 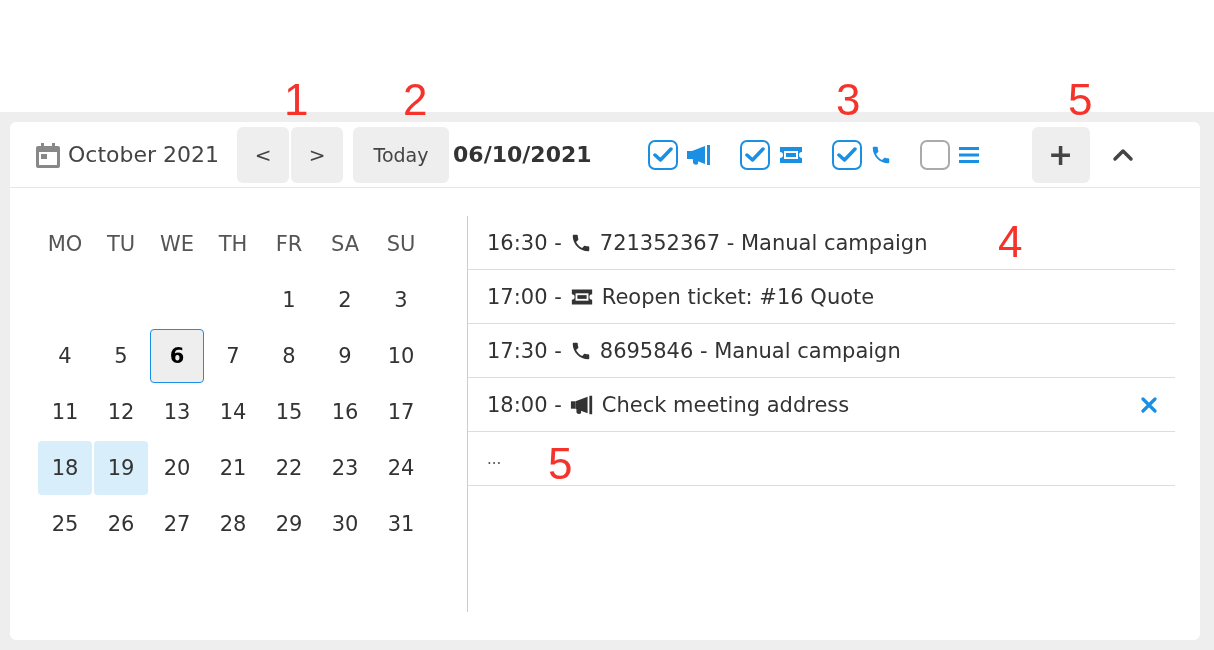 What do you see at coordinates (345, 244) in the screenshot?
I see `weekday-label: SA` at bounding box center [345, 244].